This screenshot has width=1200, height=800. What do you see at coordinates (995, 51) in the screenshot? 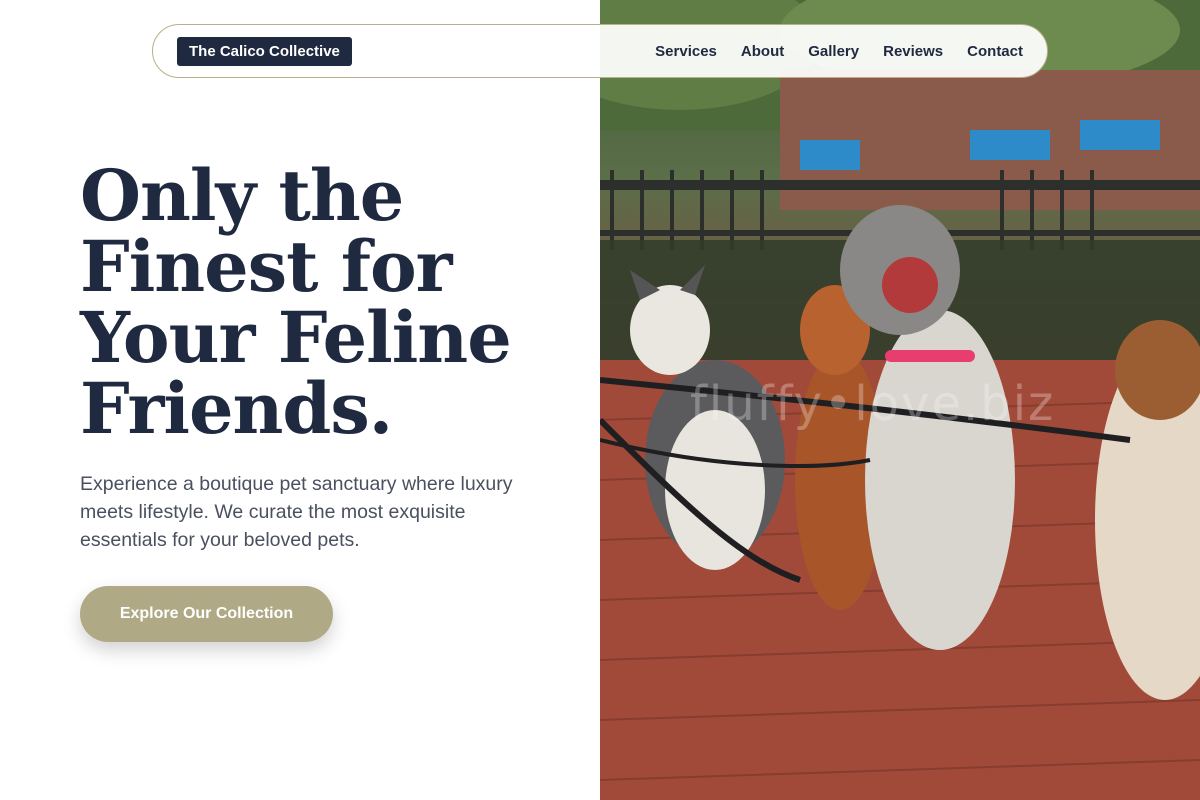
I see `nav-link-contact: Contact` at bounding box center [995, 51].